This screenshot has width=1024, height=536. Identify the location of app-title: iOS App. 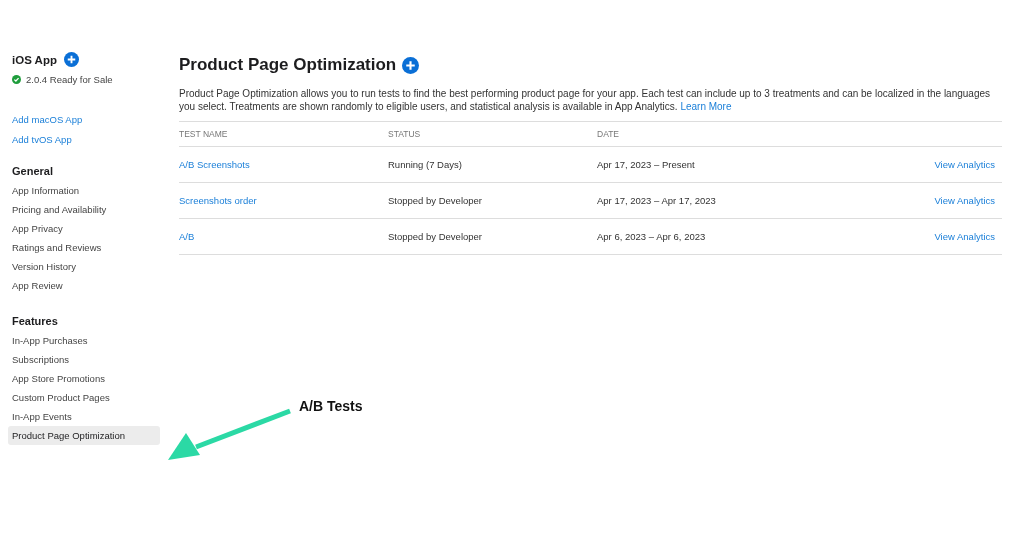
(34, 59).